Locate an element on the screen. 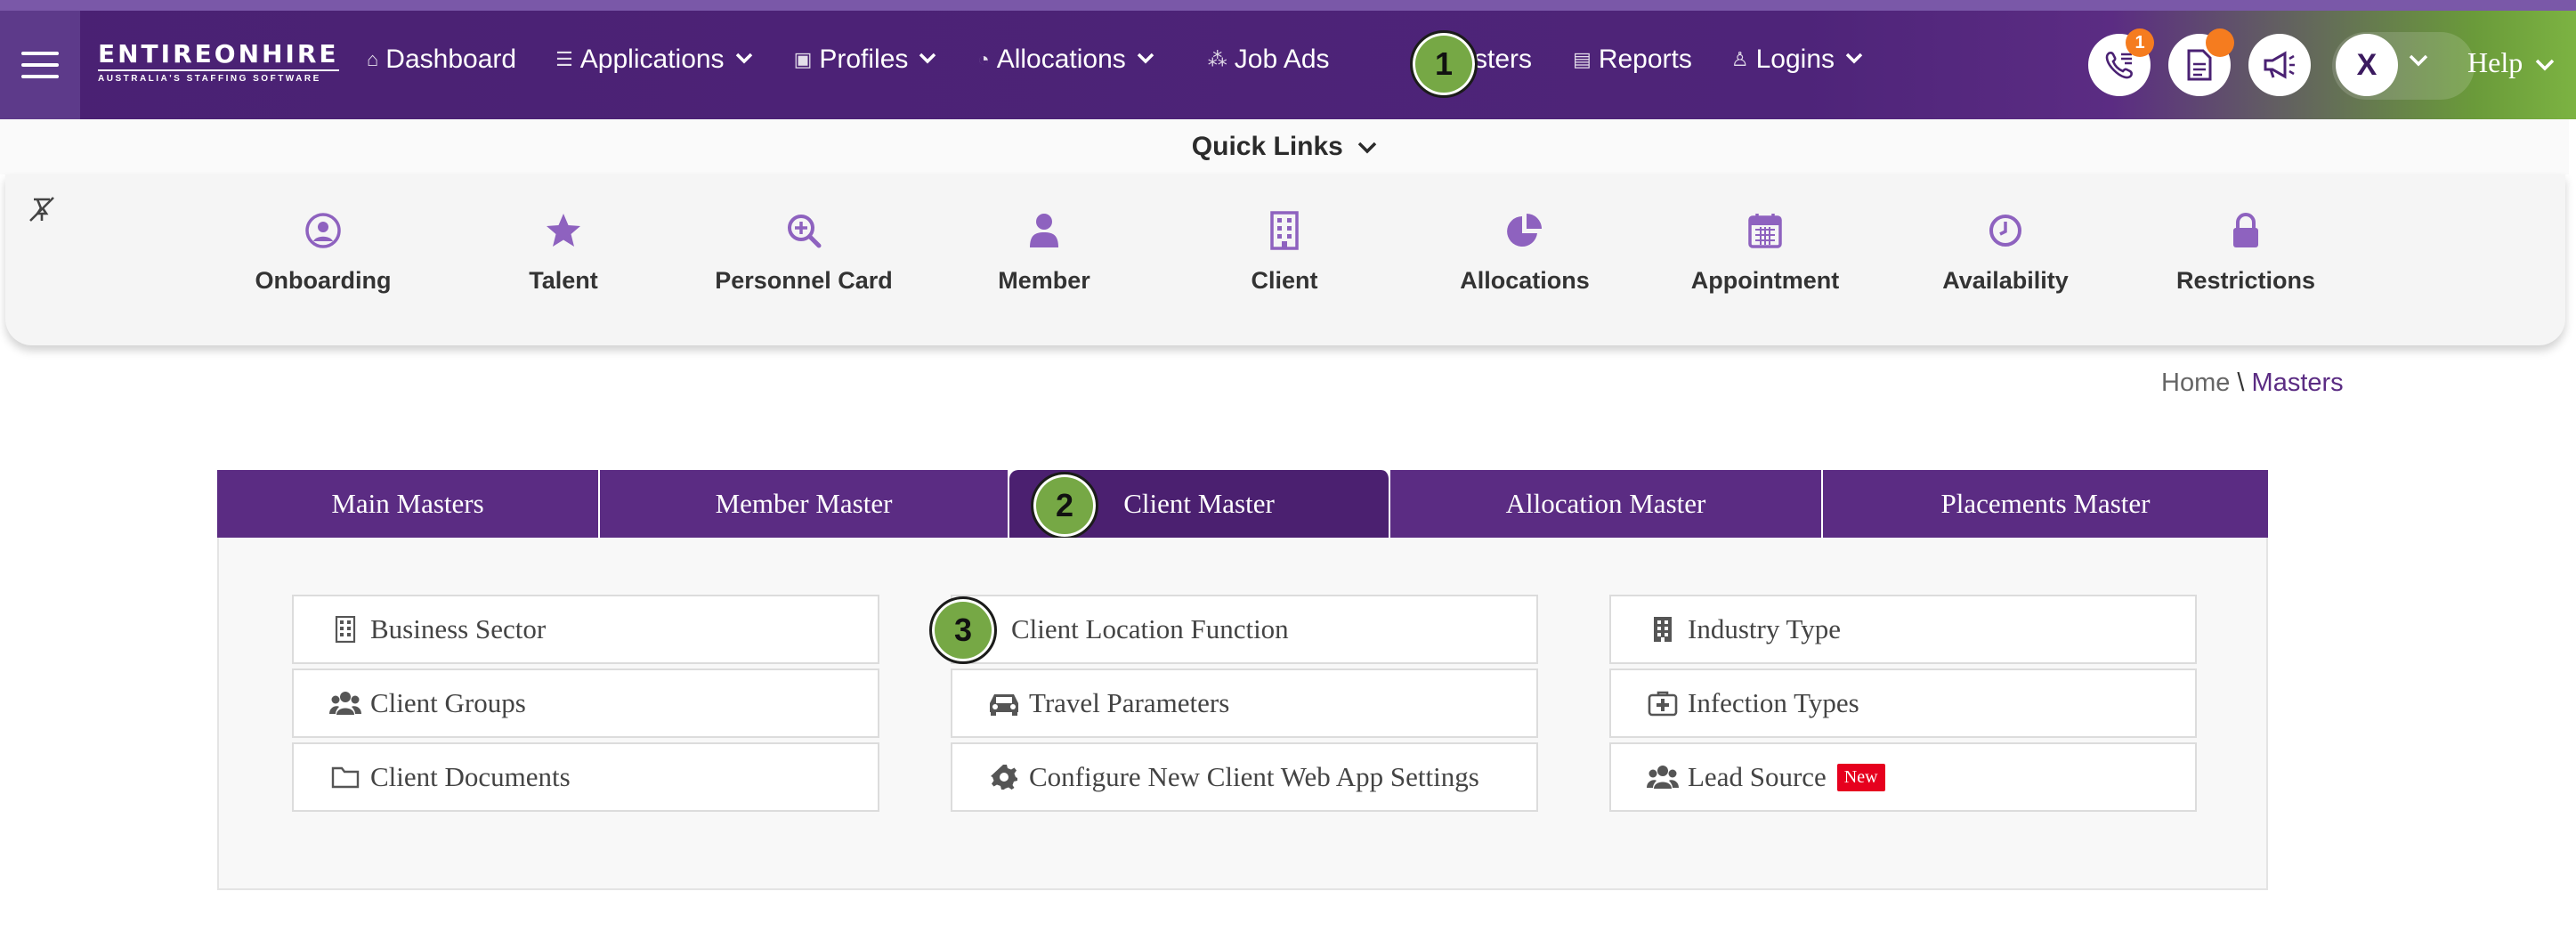  tab-allocation-master: Allocation Master is located at coordinates (1607, 504).